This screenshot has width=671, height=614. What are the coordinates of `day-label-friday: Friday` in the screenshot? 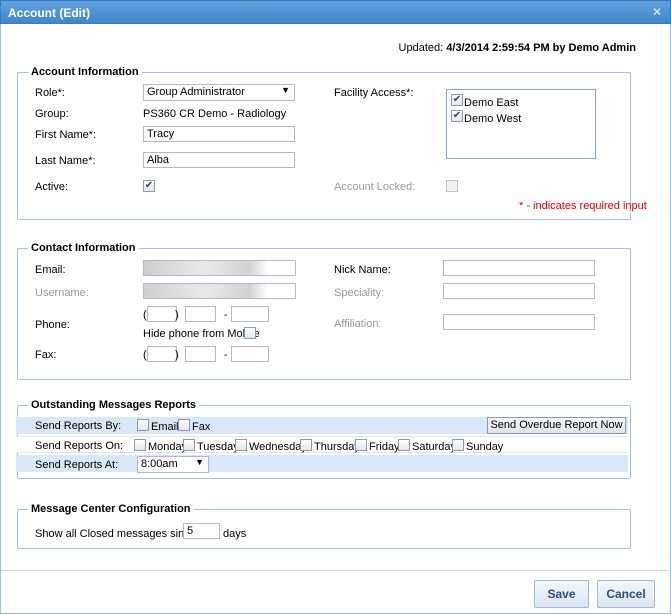 It's located at (384, 447).